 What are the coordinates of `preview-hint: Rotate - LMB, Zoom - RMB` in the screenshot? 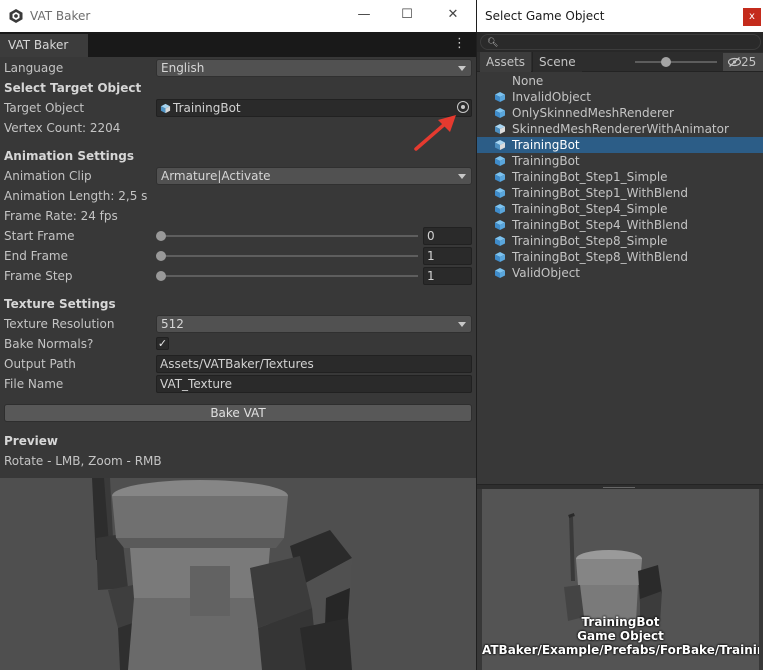 It's located at (83, 461).